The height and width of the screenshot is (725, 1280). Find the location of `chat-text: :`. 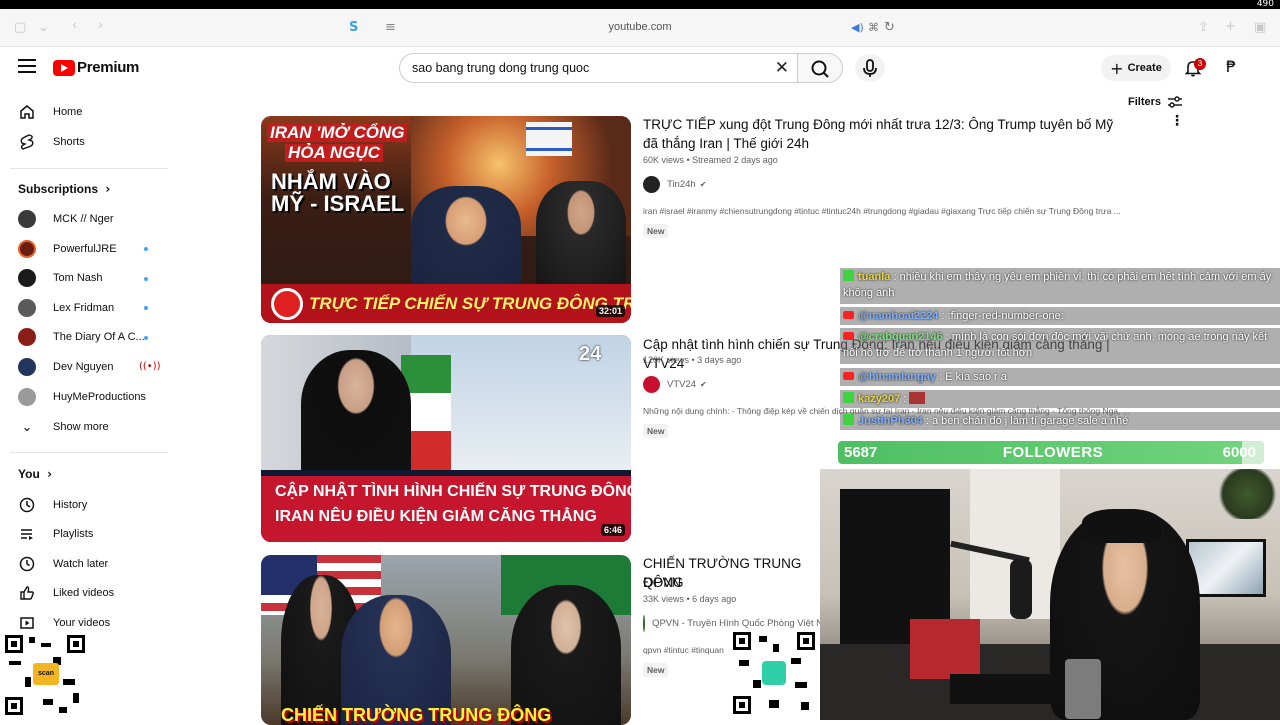

chat-text: : is located at coordinates (905, 399).